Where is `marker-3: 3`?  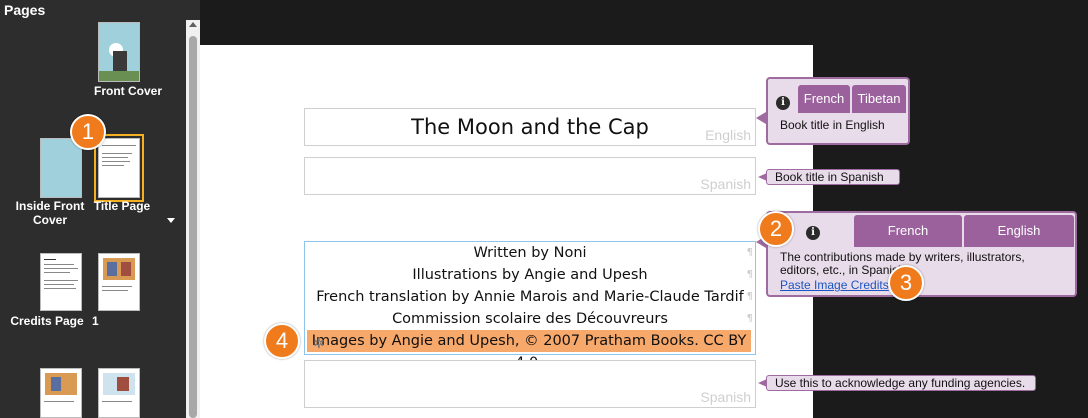
marker-3: 3 is located at coordinates (906, 283).